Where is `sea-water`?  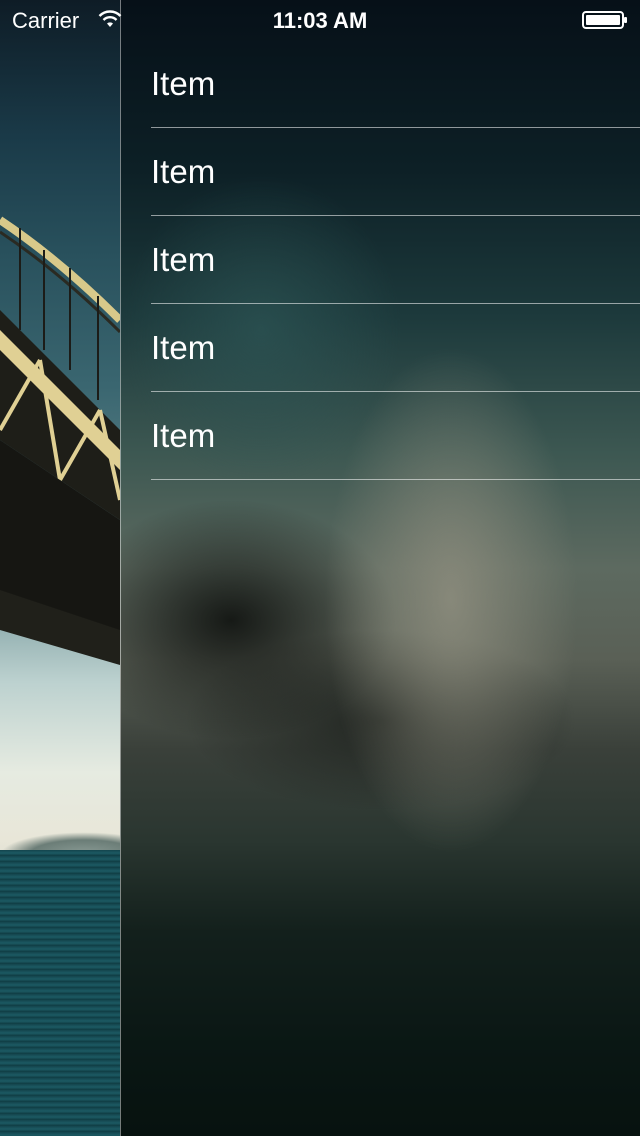 sea-water is located at coordinates (60, 993).